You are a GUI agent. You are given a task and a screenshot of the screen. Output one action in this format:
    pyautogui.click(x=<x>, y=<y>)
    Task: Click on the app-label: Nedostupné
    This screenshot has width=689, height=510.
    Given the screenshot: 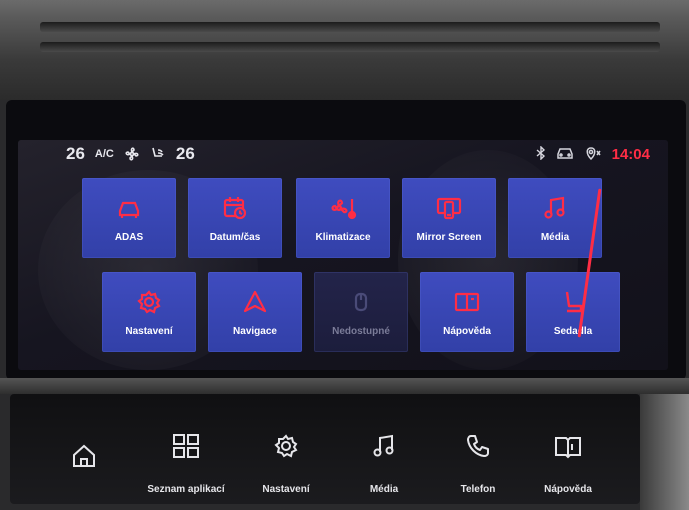 What is the action you would take?
    pyautogui.click(x=361, y=331)
    